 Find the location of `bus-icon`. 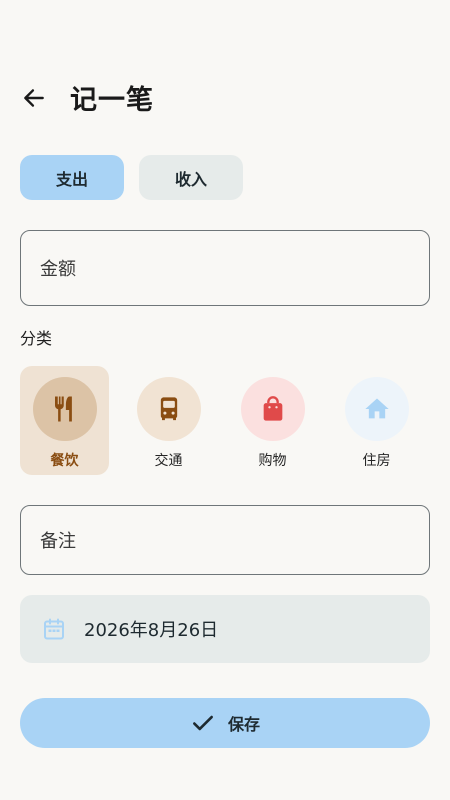

bus-icon is located at coordinates (168, 409).